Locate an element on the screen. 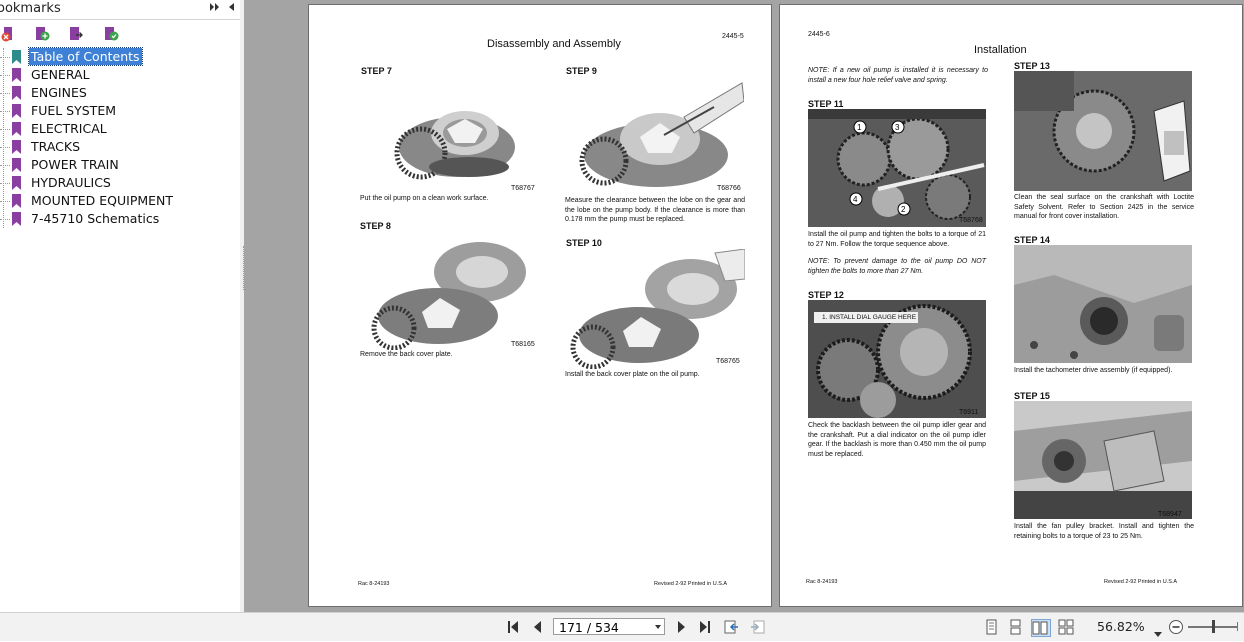 The height and width of the screenshot is (642, 1244). next-page-icon is located at coordinates (681, 627).